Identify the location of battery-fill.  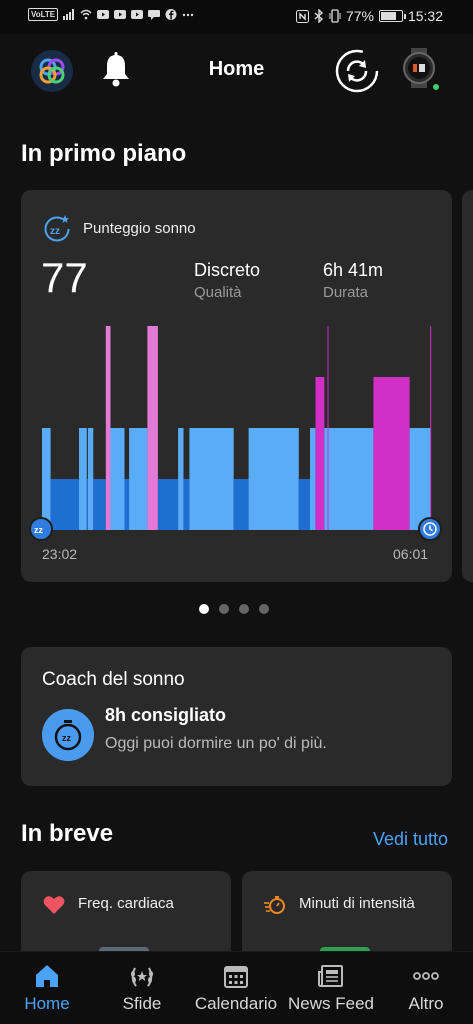
(388, 16).